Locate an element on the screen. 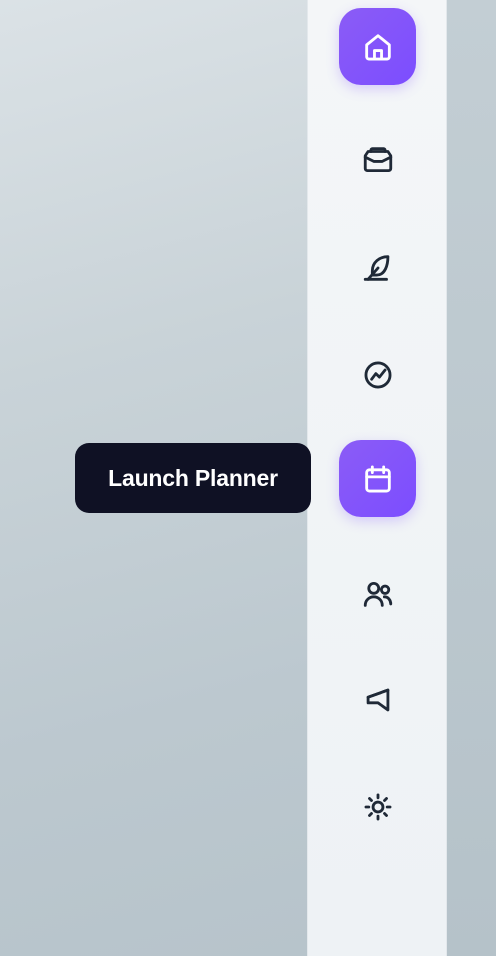 The height and width of the screenshot is (956, 496). nav-item-home is located at coordinates (377, 46).